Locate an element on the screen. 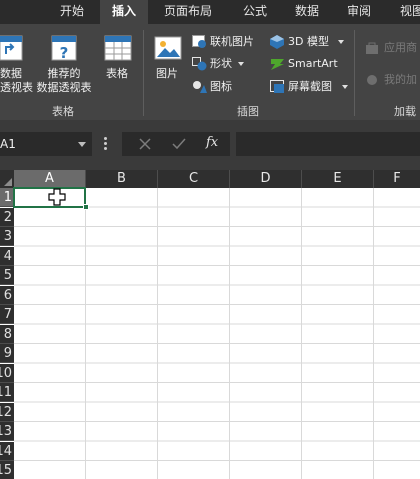  my-addins-label: 我的加 is located at coordinates (400, 79).